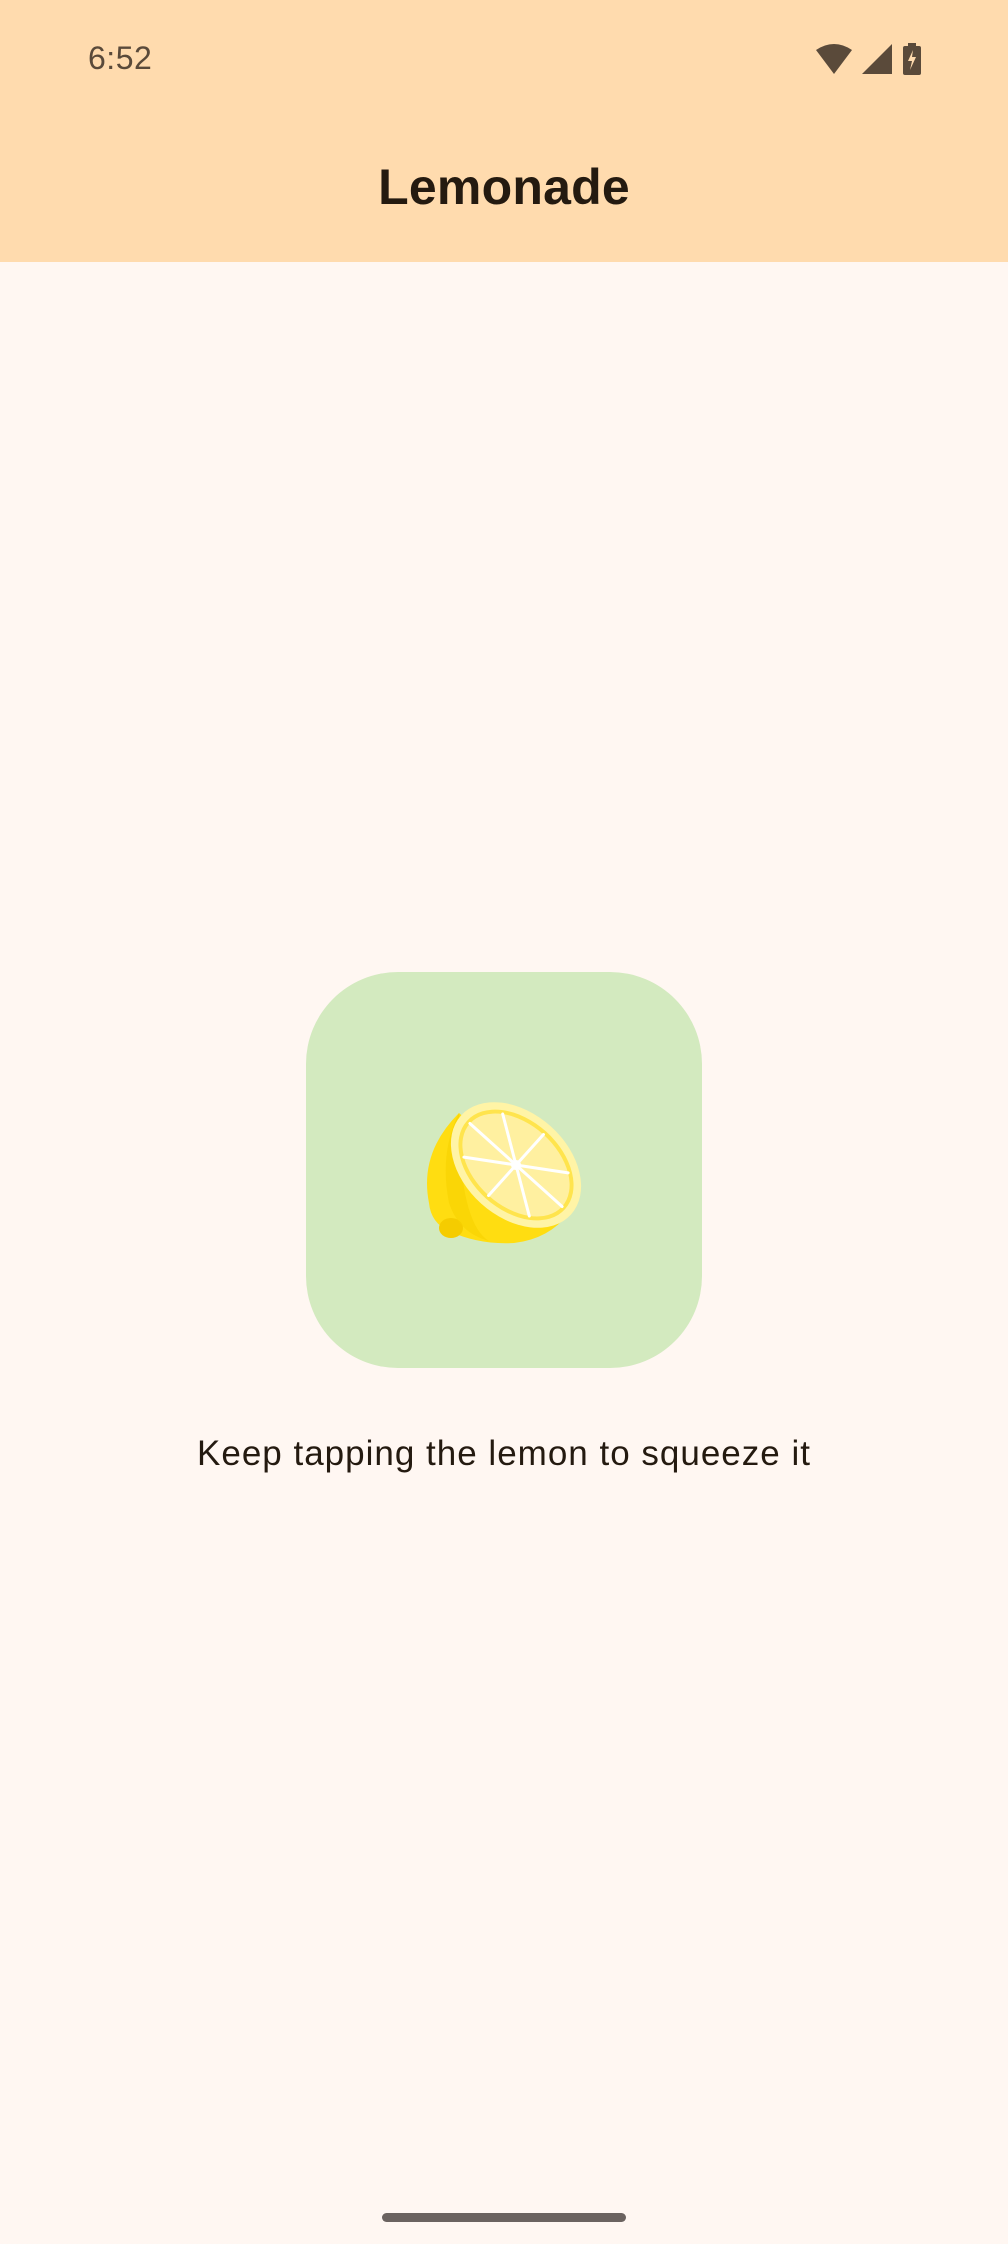 Image resolution: width=1008 pixels, height=2244 pixels. Describe the element at coordinates (504, 187) in the screenshot. I see `app-title: Lemonade` at that location.